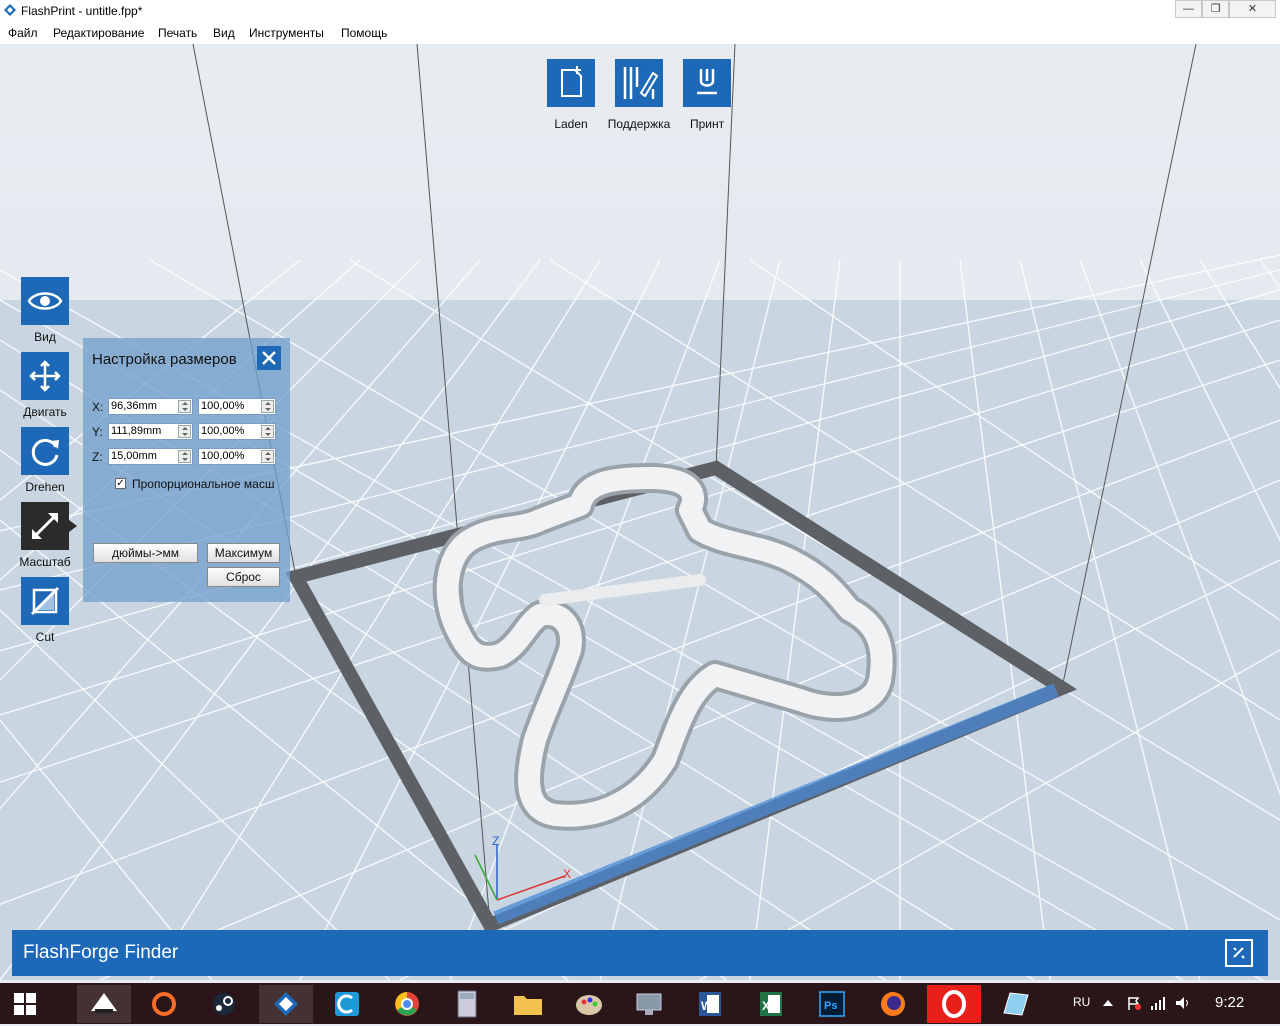  Describe the element at coordinates (184, 431) in the screenshot. I see `size-y-spinner` at that location.